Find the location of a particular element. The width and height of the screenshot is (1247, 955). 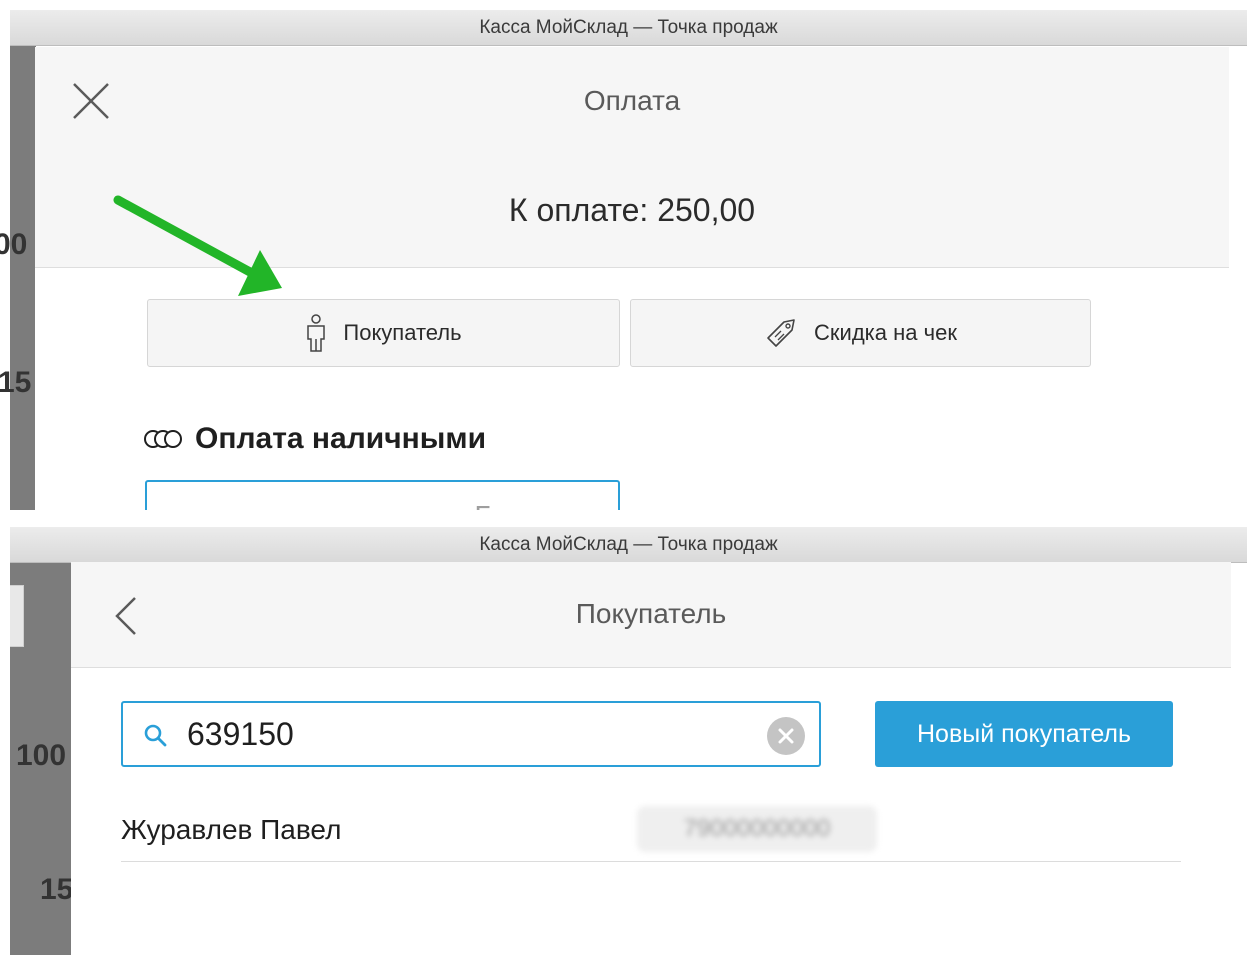

modal-header: Покупатель is located at coordinates (651, 615).